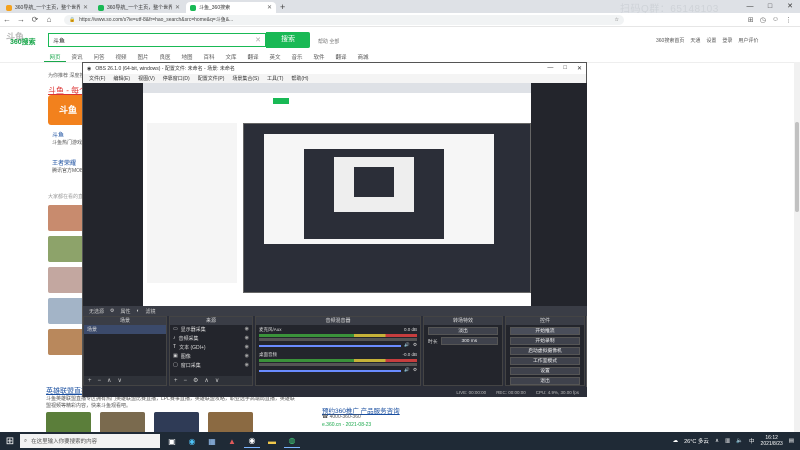  Describe the element at coordinates (469, 341) in the screenshot. I see `duration-input: 300 ms` at that location.